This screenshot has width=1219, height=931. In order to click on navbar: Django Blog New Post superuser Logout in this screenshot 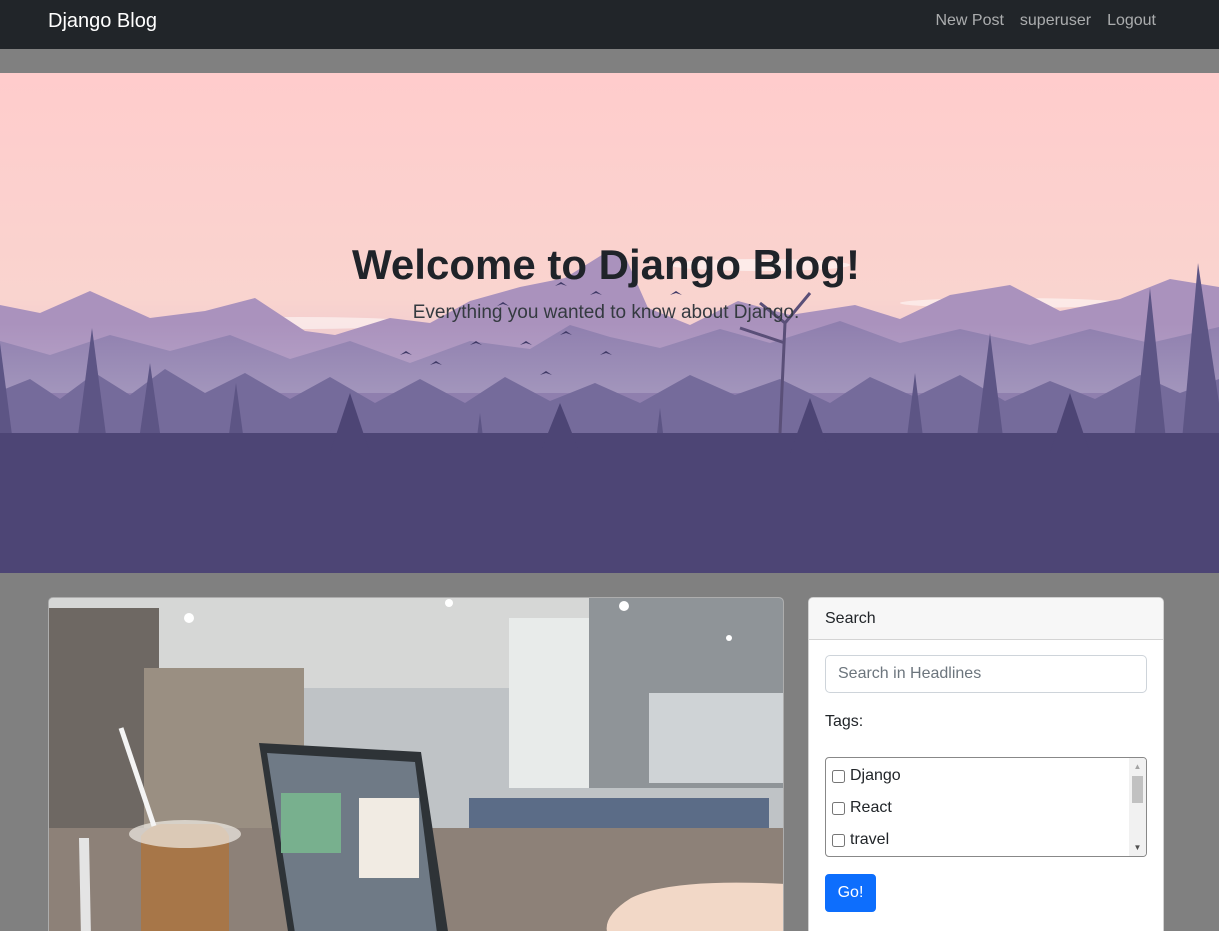, I will do `click(609, 24)`.